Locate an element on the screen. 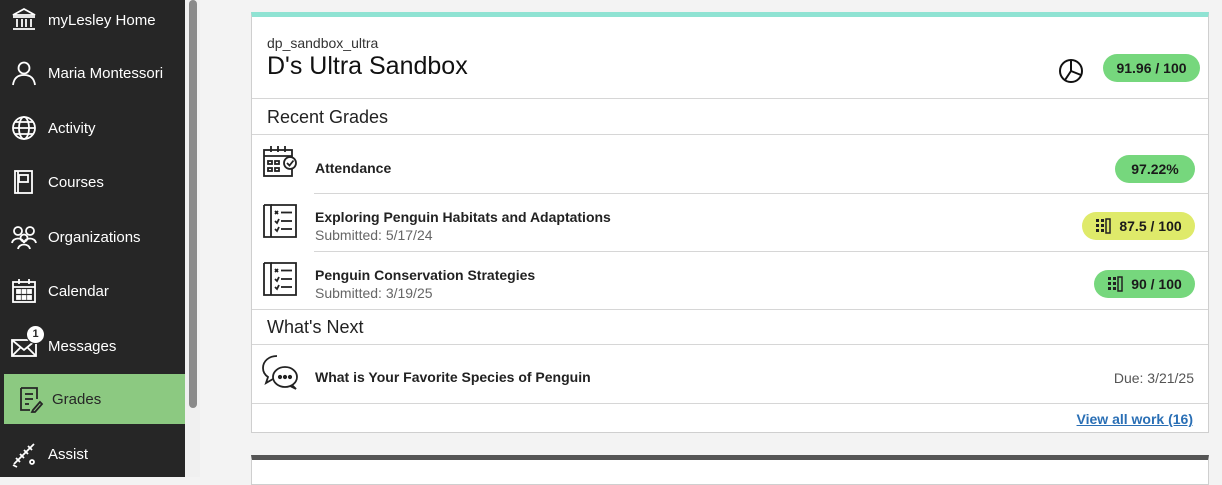  institution-icon is located at coordinates (24, 18).